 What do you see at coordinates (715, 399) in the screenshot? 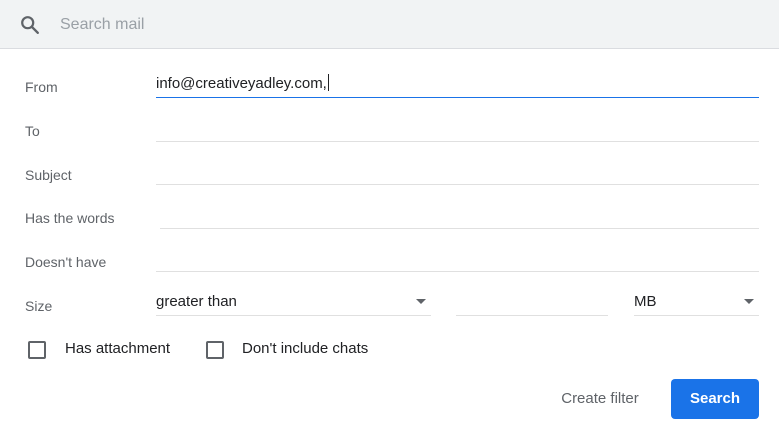
I see `search-button: Search` at bounding box center [715, 399].